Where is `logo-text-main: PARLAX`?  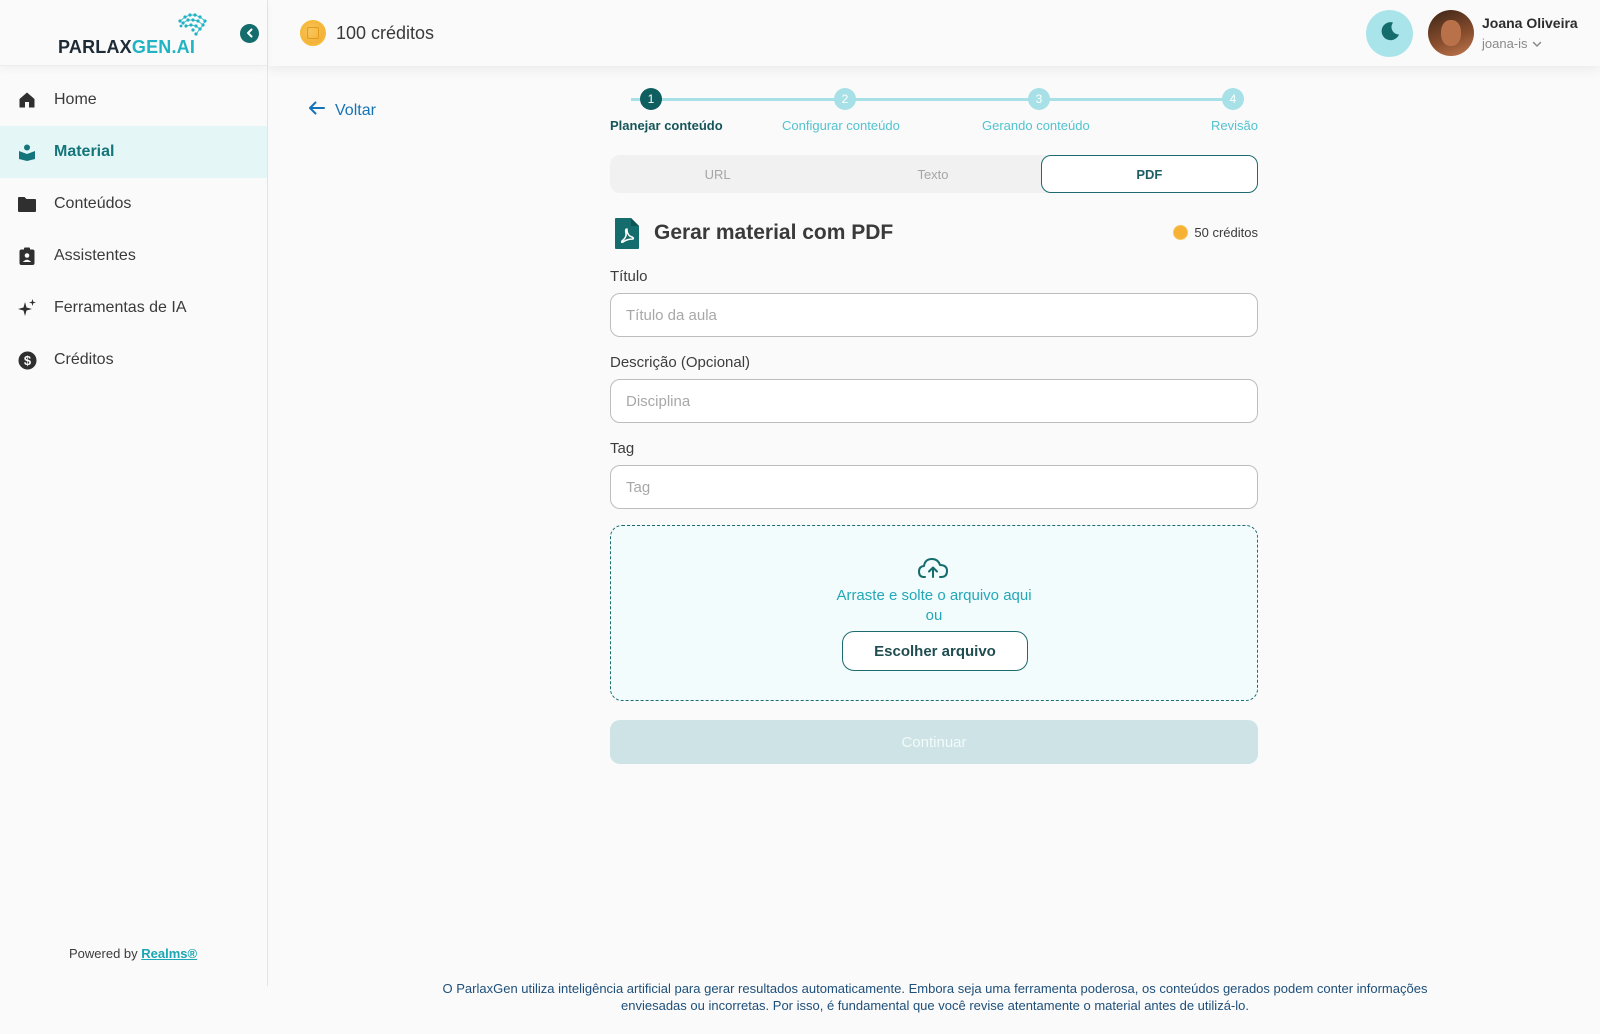 logo-text-main: PARLAX is located at coordinates (95, 47).